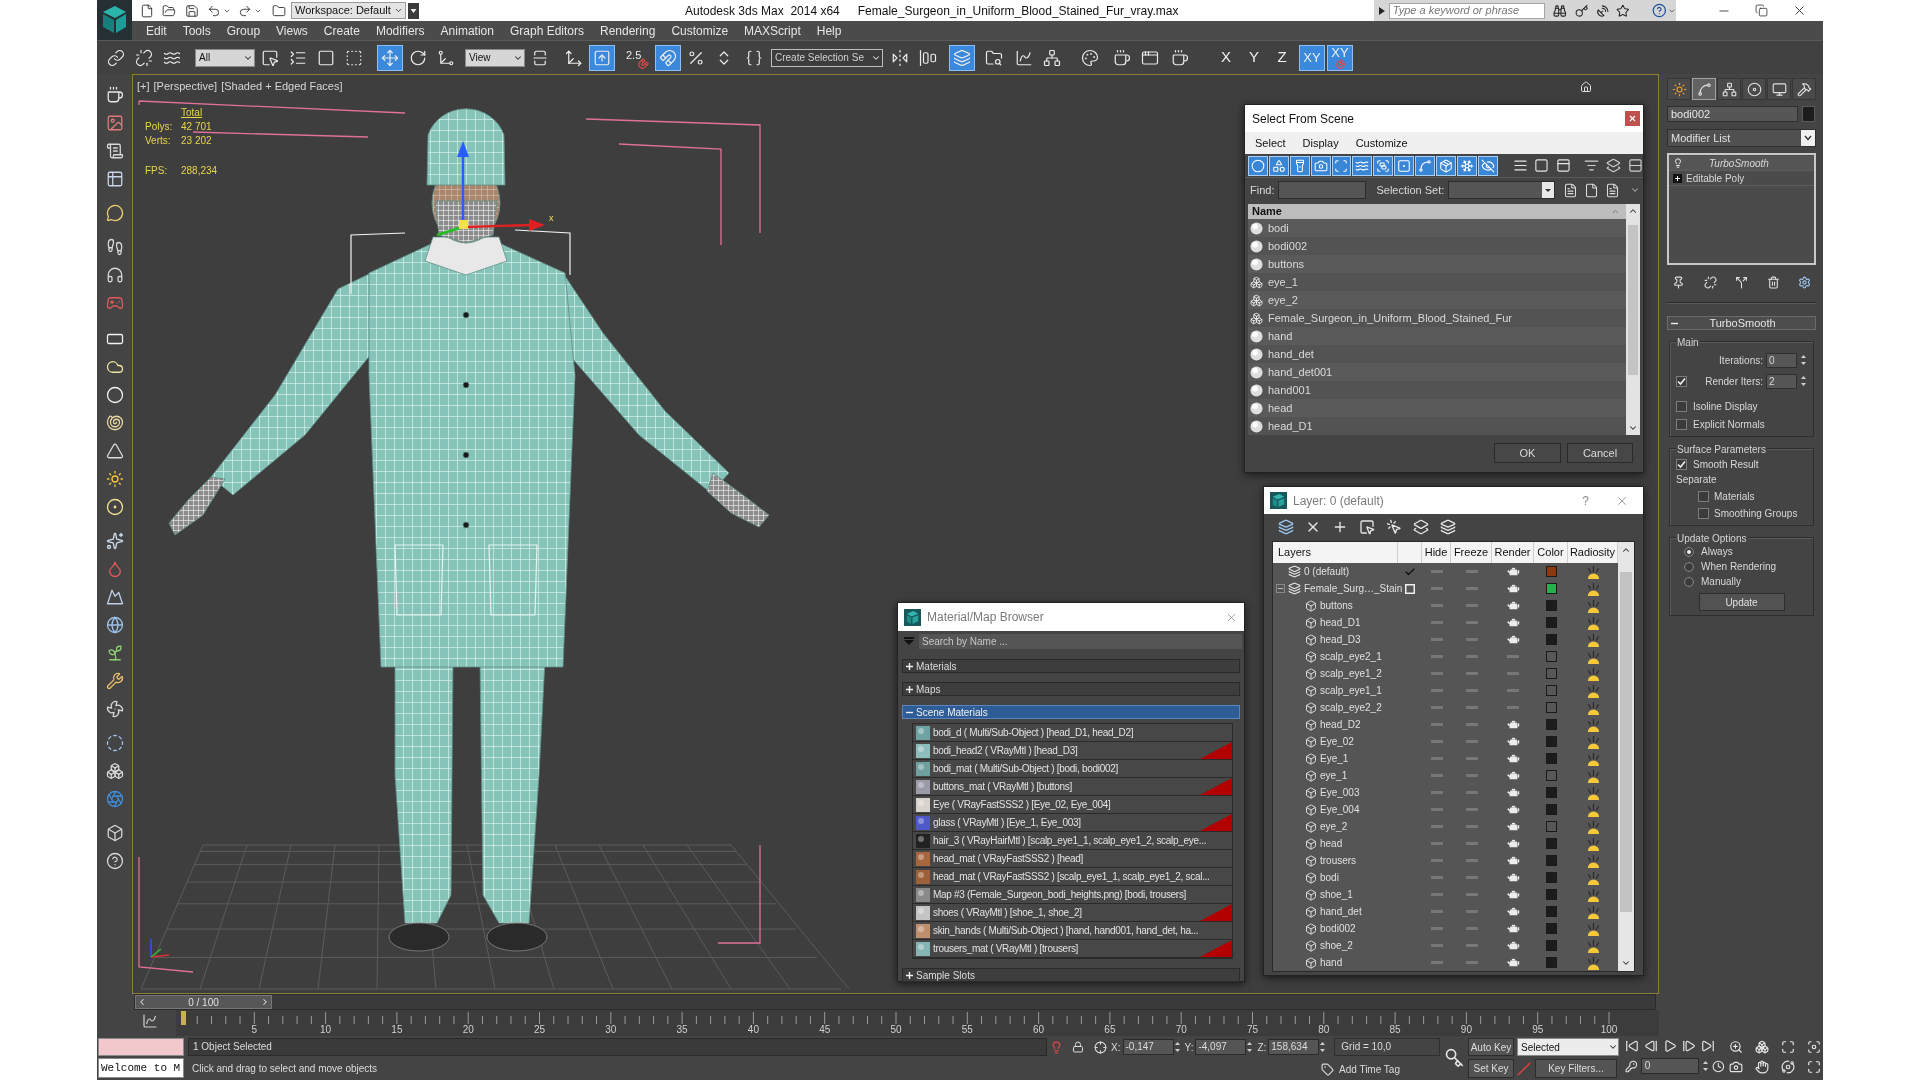  I want to click on panel-icon, so click(1564, 165).